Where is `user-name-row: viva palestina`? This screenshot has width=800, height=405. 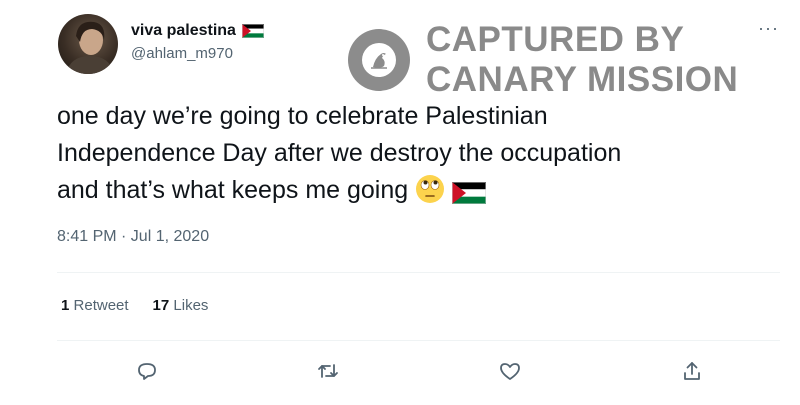 user-name-row: viva palestina is located at coordinates (197, 31).